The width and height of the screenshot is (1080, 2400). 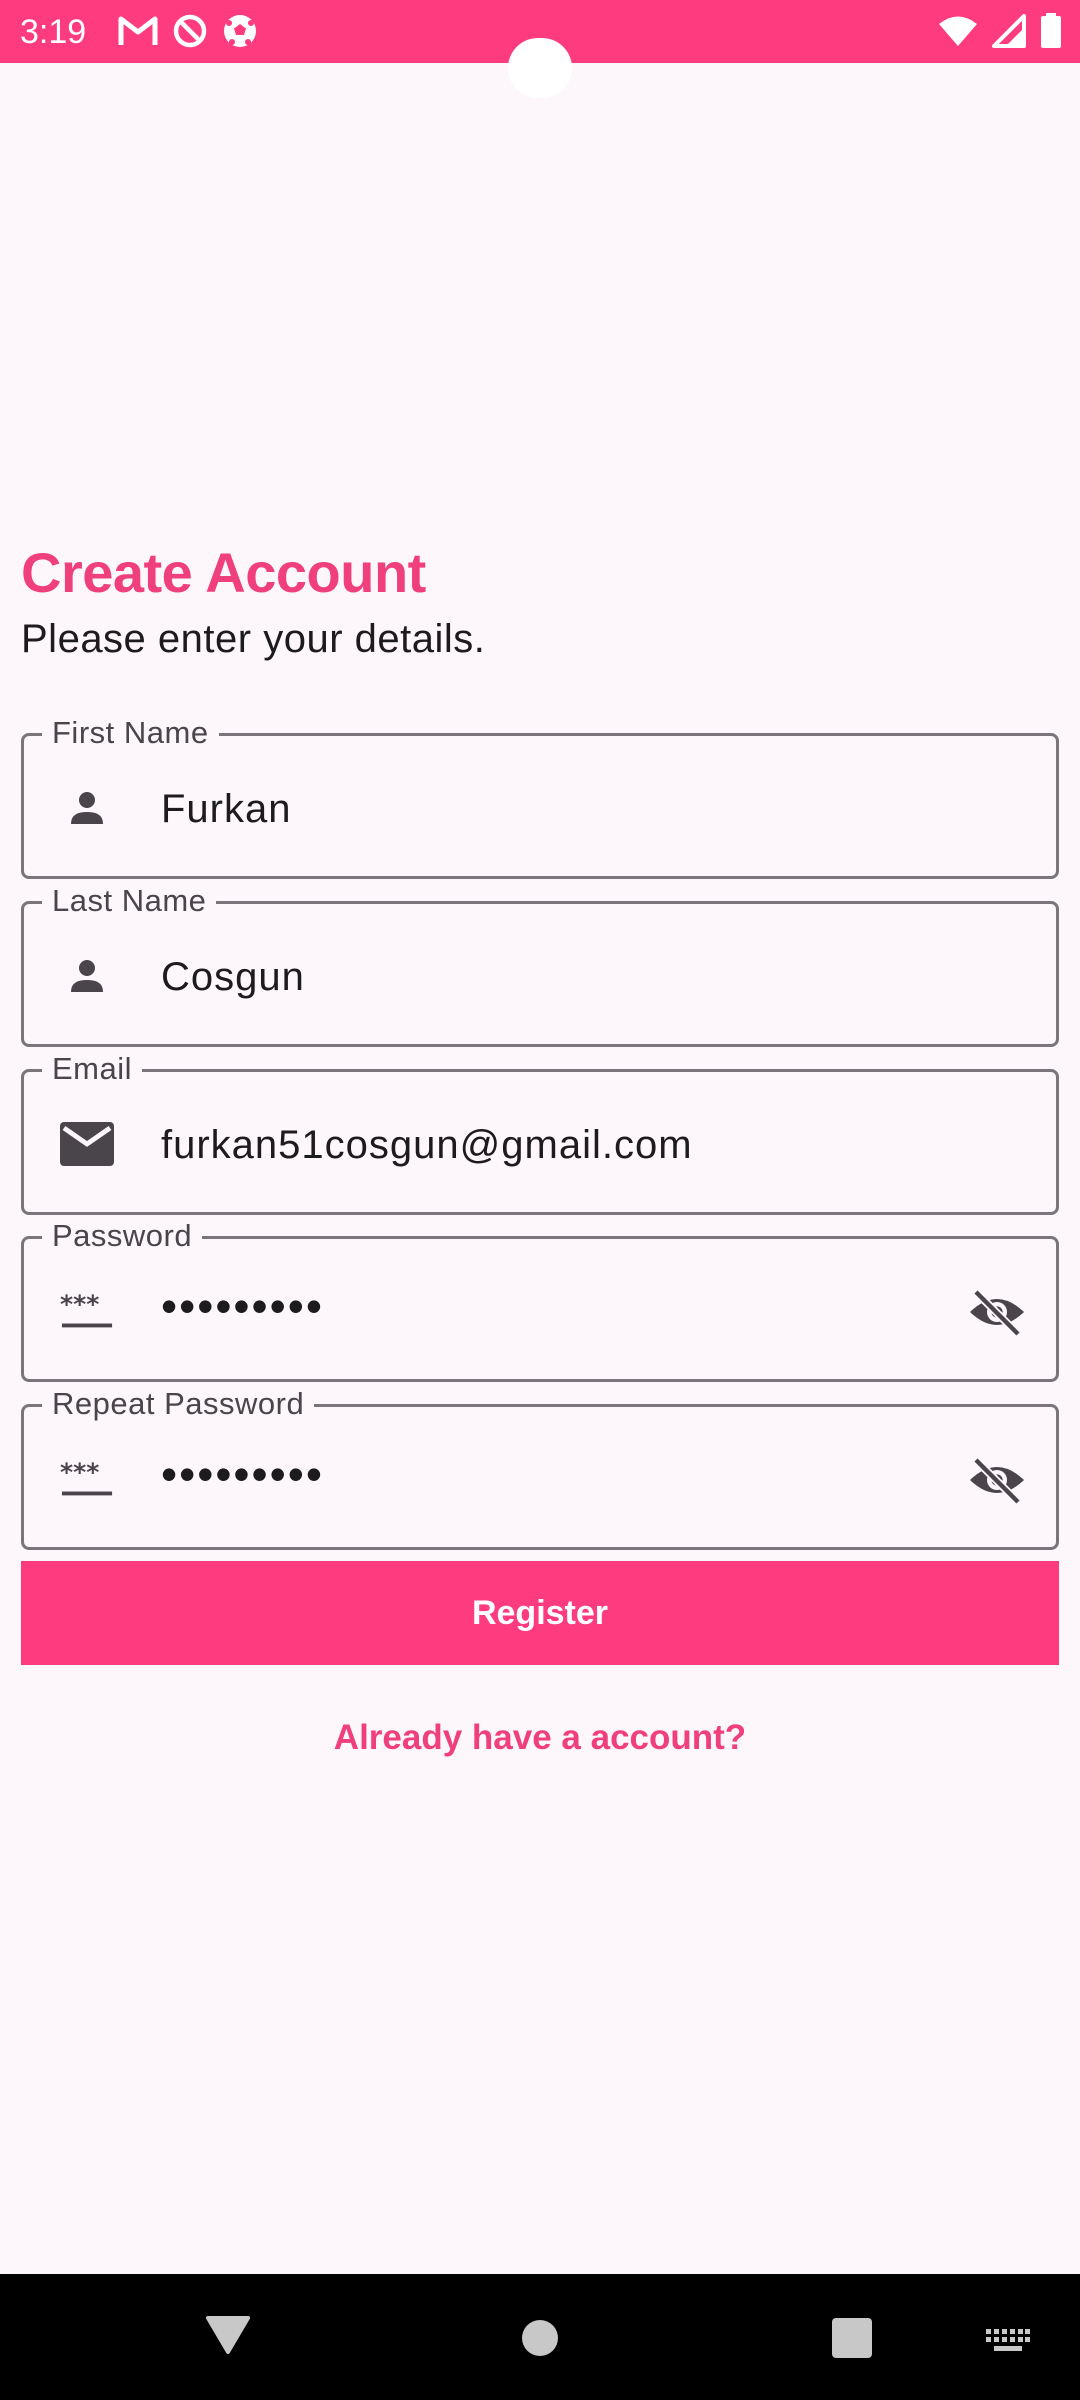 What do you see at coordinates (53, 32) in the screenshot?
I see `status-time: 3:19` at bounding box center [53, 32].